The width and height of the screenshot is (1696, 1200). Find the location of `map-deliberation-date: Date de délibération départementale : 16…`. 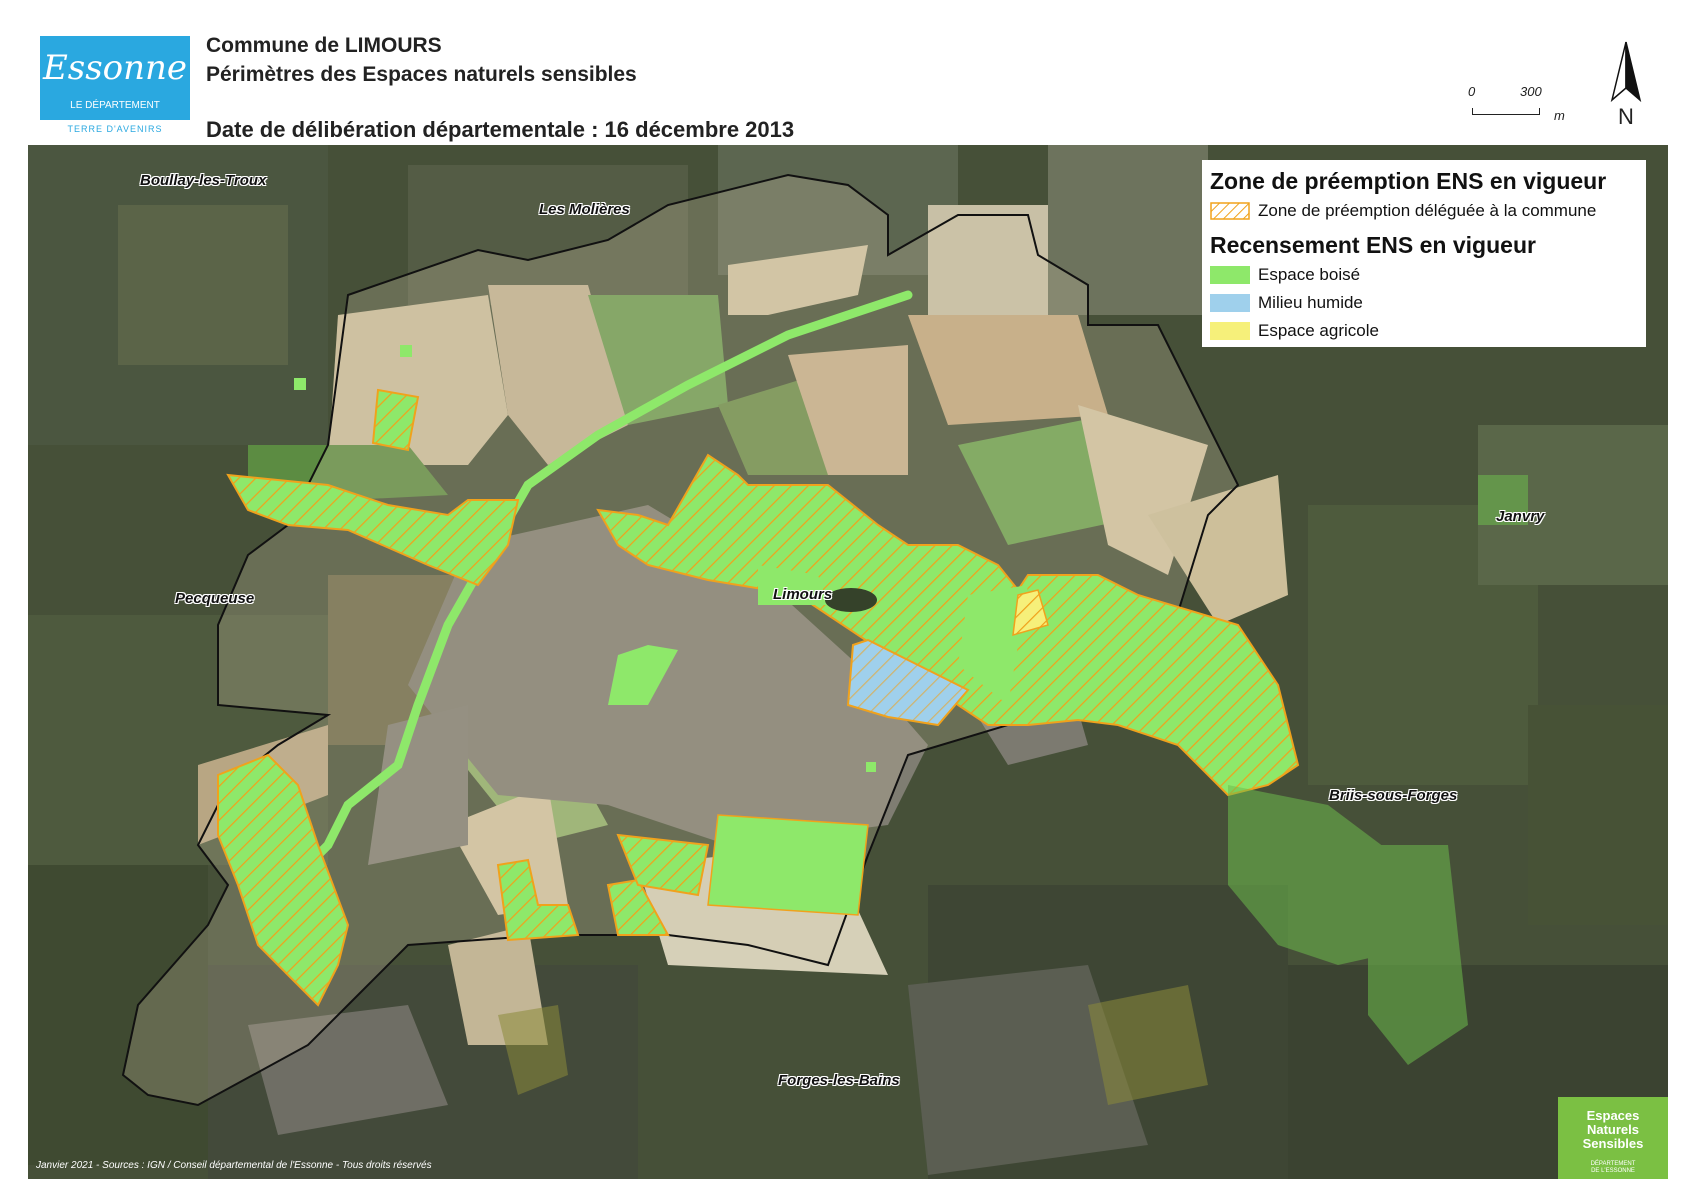

map-deliberation-date: Date de délibération départementale : 16… is located at coordinates (500, 129).